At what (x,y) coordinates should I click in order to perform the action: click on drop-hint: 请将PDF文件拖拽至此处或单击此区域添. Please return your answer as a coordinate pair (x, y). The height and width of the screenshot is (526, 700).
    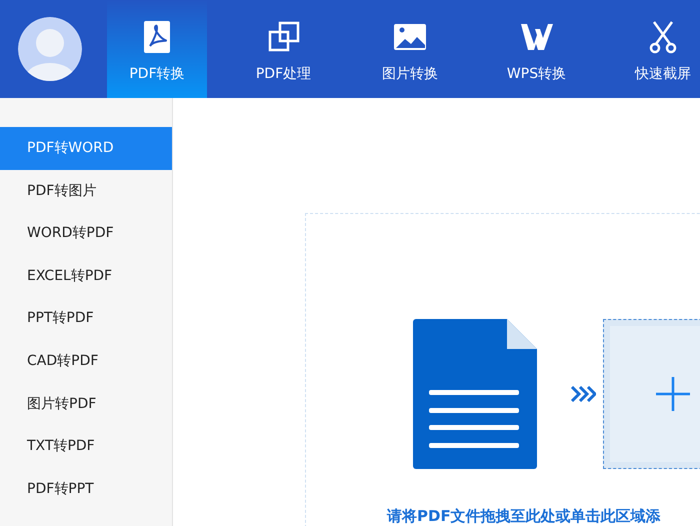
    Looking at the image, I should click on (524, 516).